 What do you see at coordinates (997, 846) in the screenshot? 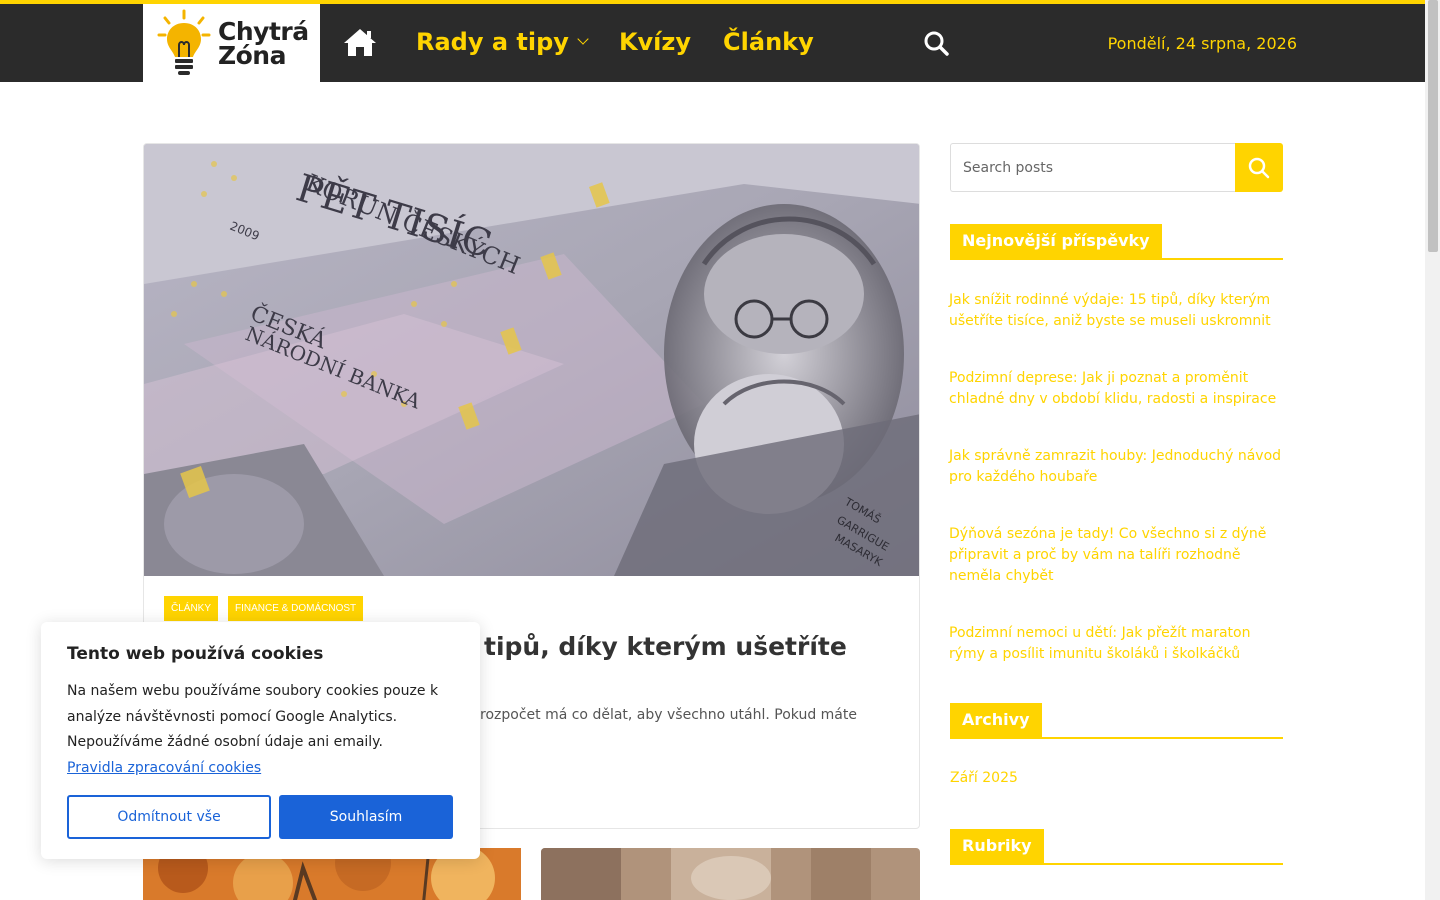
I see `widget-title: Rubriky` at bounding box center [997, 846].